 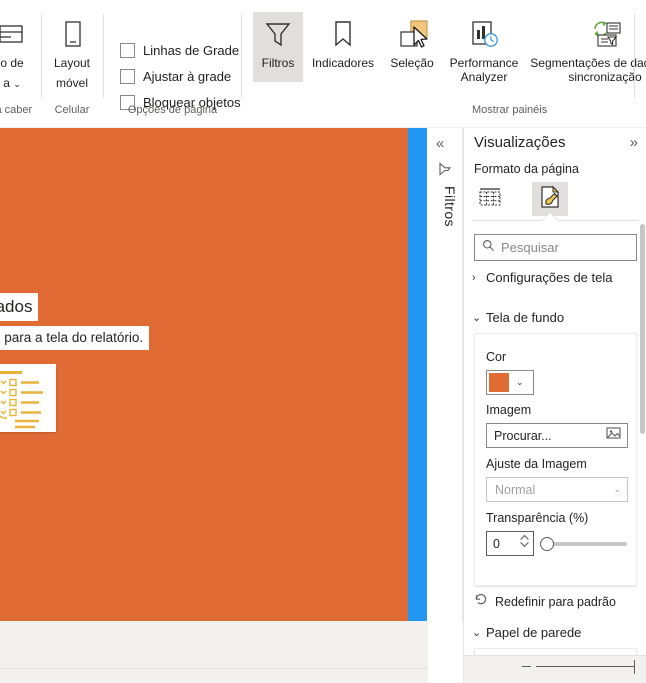 What do you see at coordinates (127, 76) in the screenshot?
I see `checkbox-snap-to-grid-box` at bounding box center [127, 76].